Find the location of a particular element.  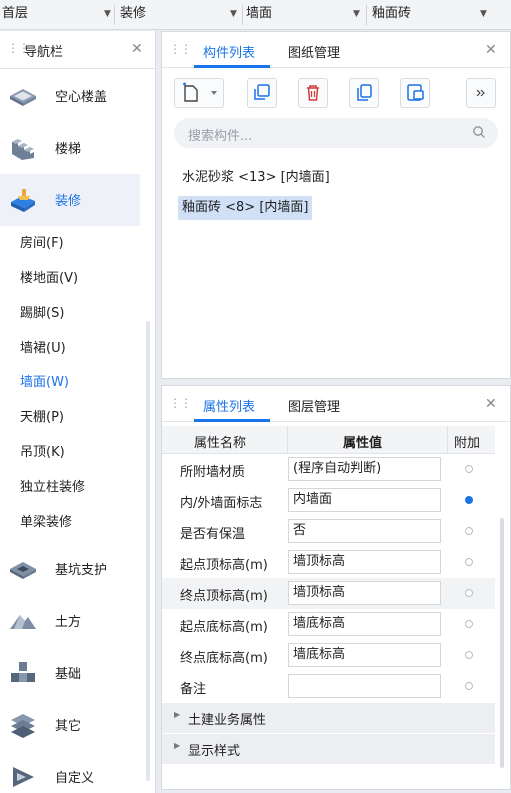

copy-icon is located at coordinates (262, 92).